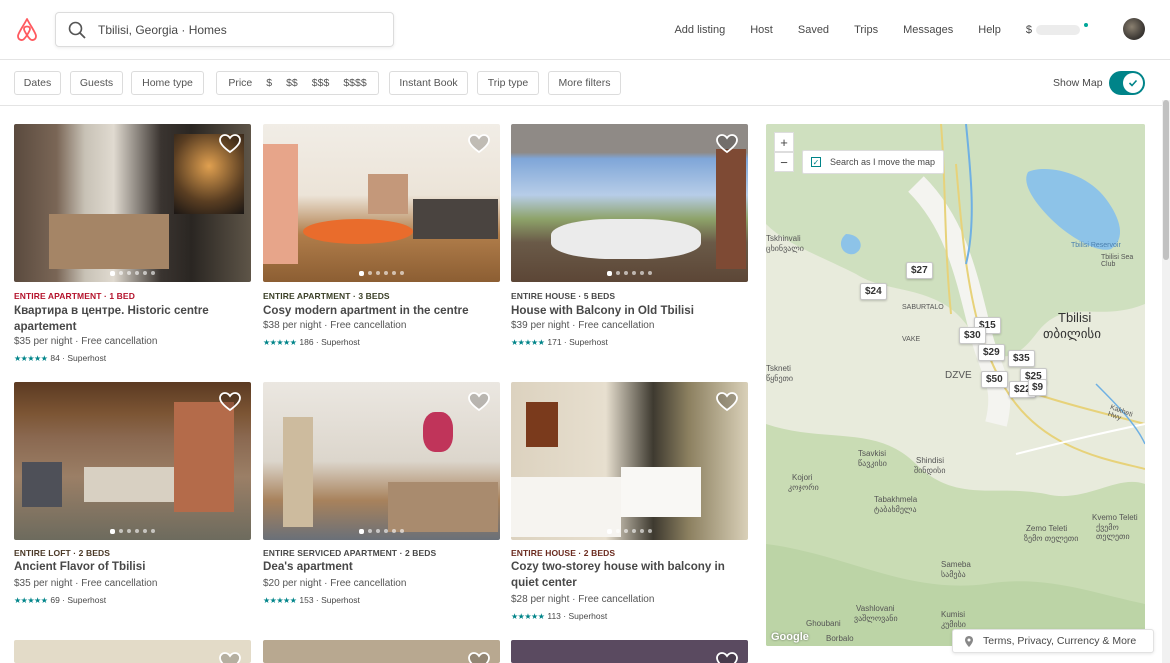 Image resolution: width=1170 pixels, height=663 pixels. What do you see at coordinates (876, 618) in the screenshot?
I see `map-label: ვაშლოვანი` at bounding box center [876, 618].